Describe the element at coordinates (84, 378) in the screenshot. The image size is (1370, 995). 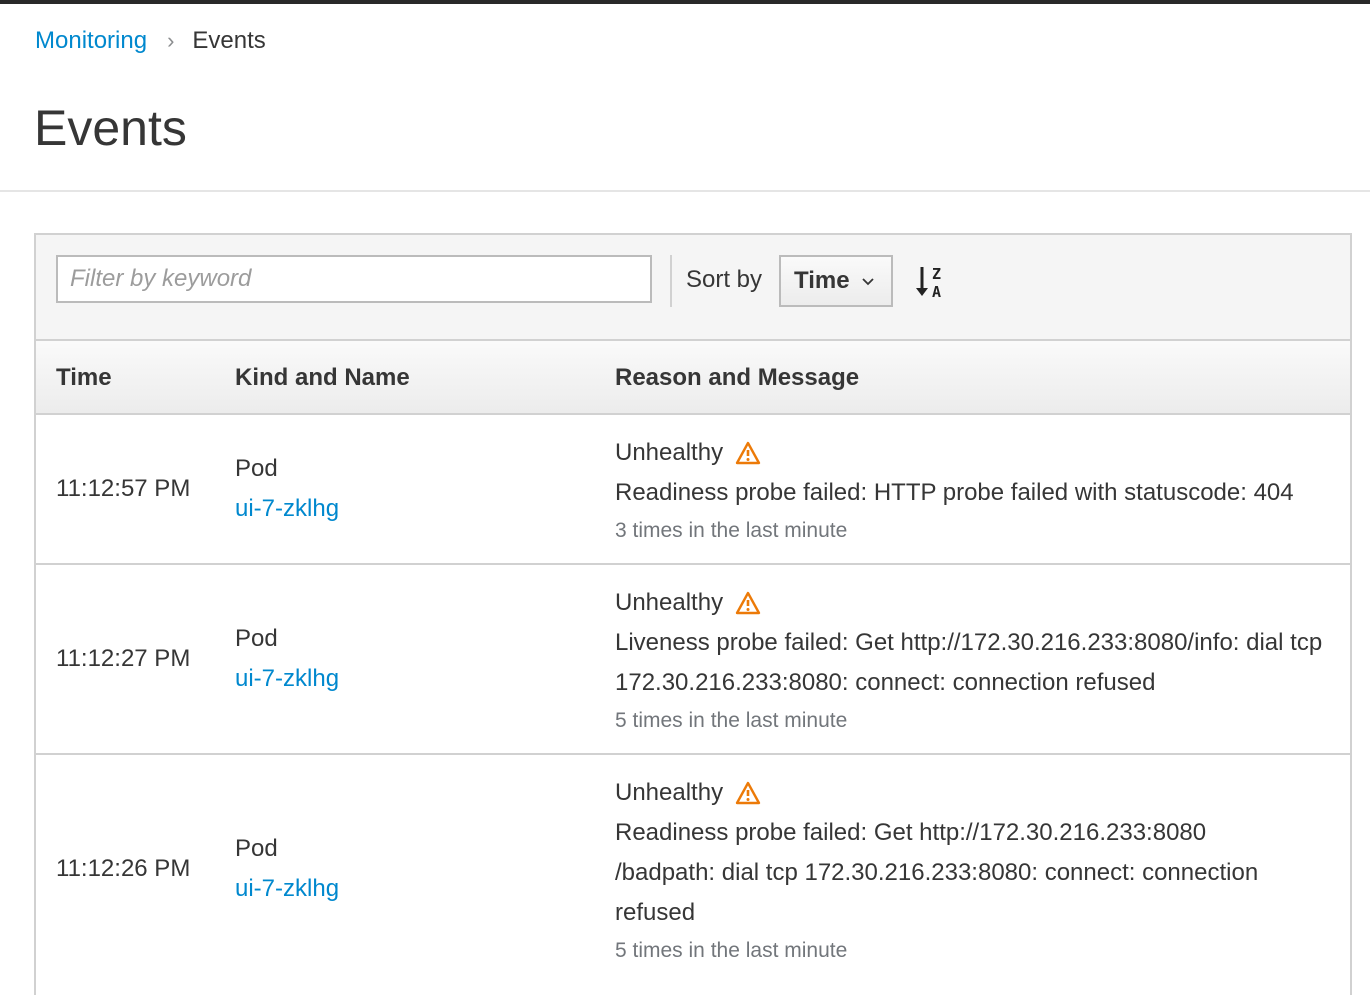
I see `column-header-time: Time` at that location.